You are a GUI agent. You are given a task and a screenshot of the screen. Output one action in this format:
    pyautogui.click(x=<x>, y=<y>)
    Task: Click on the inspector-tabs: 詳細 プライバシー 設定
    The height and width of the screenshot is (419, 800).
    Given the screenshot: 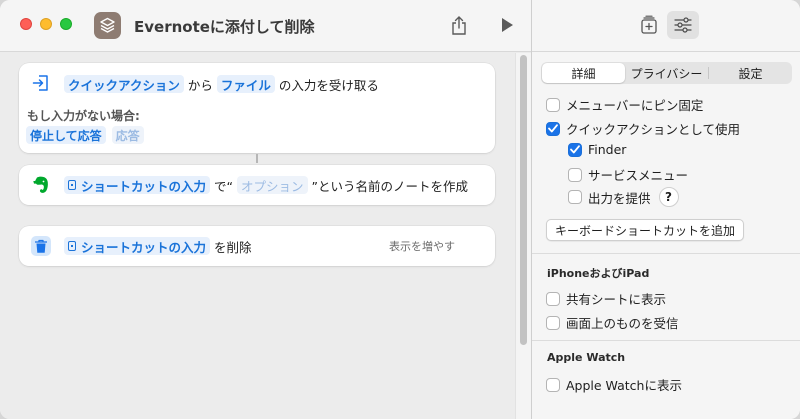 What is the action you would take?
    pyautogui.click(x=666, y=73)
    